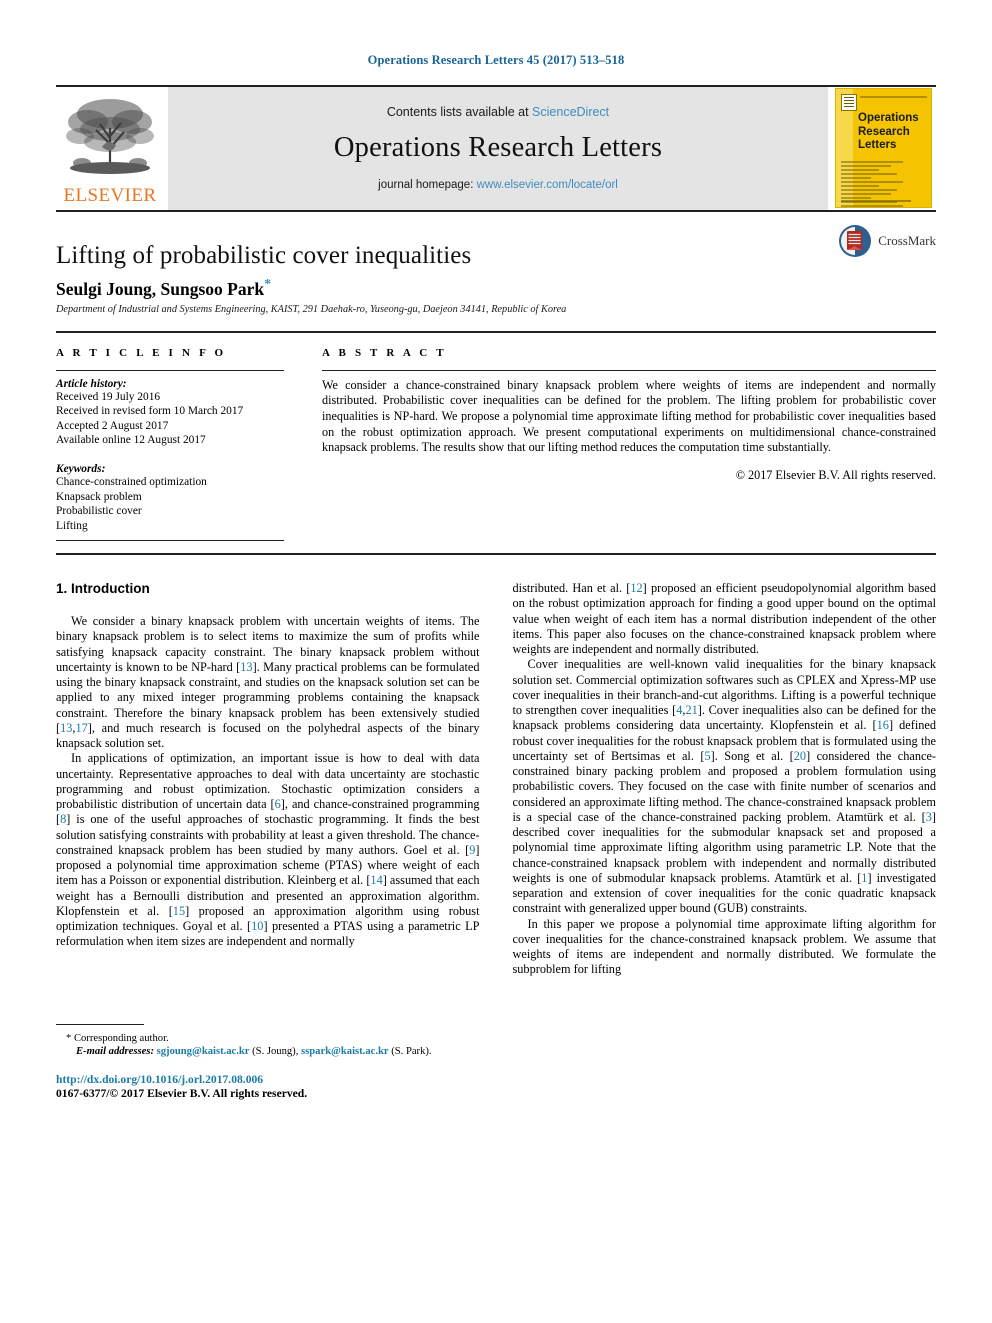 The height and width of the screenshot is (1323, 992). Describe the element at coordinates (888, 131) in the screenshot. I see `cover-title: Operations Research Letters` at that location.